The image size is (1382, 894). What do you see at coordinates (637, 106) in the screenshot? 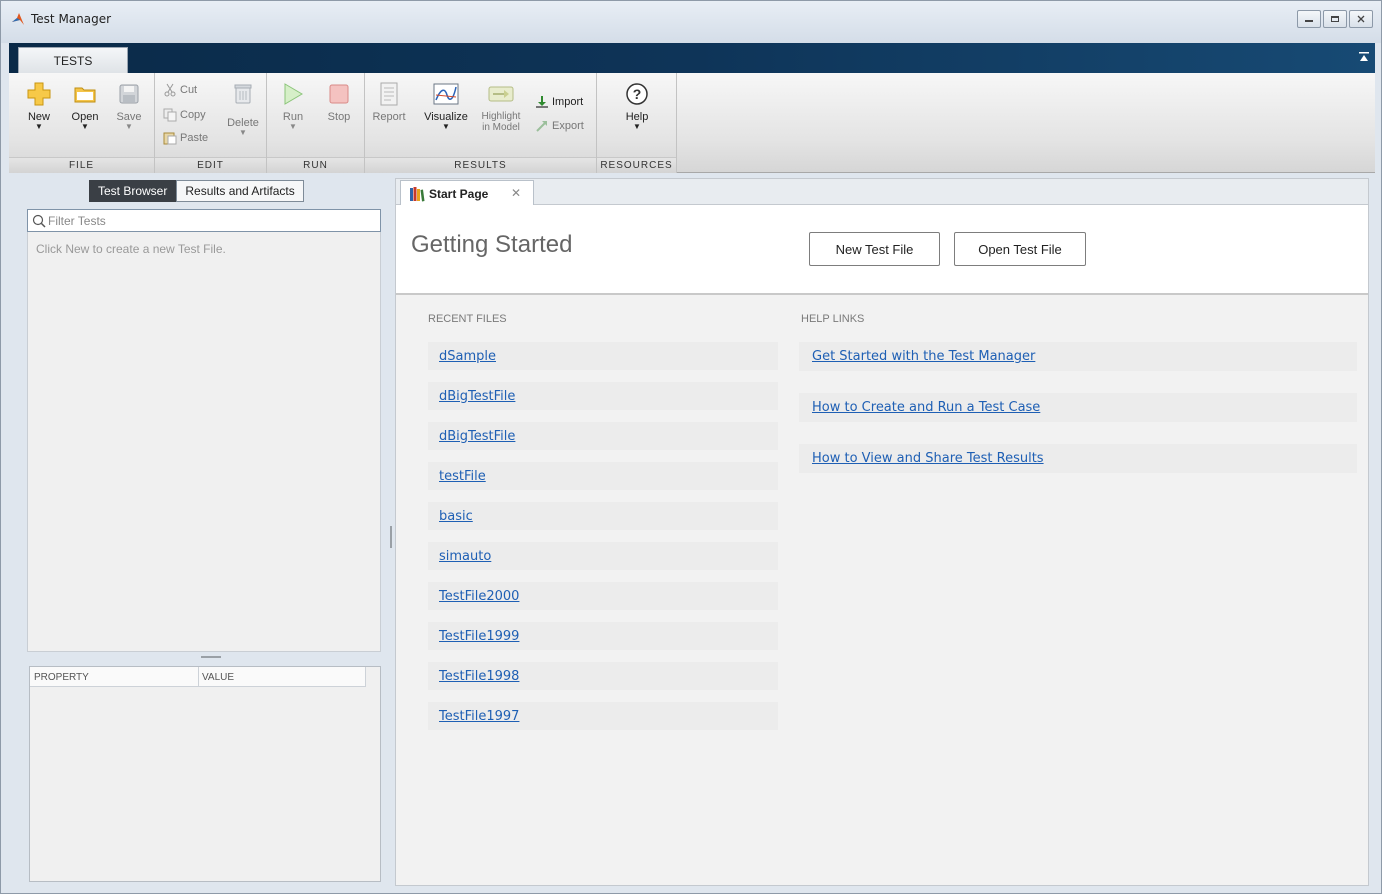
I see `help-button: ? Help ▼` at bounding box center [637, 106].